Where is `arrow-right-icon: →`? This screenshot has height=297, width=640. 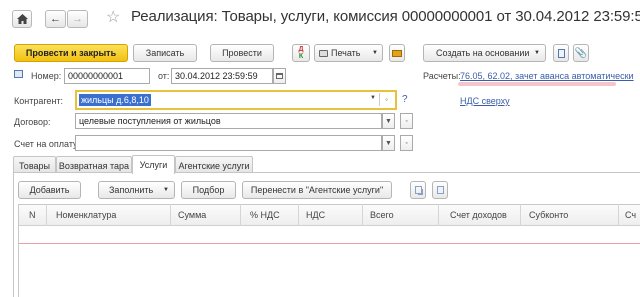
arrow-right-icon: → is located at coordinates (77, 19).